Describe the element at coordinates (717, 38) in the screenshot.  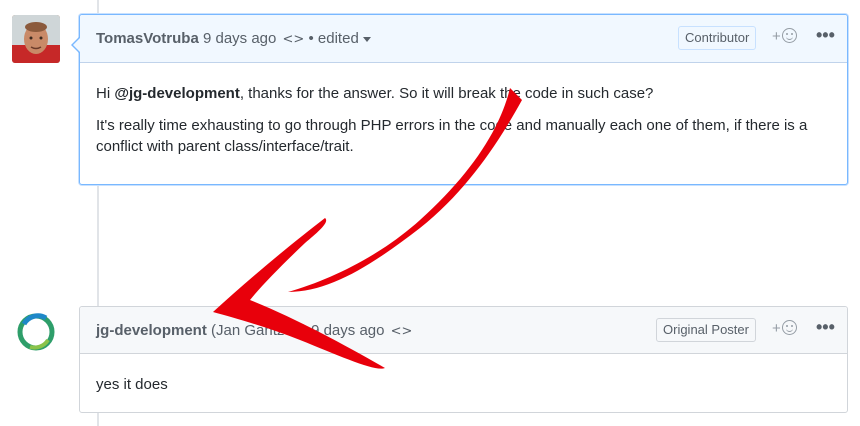
I see `contributor-badge: Contributor` at that location.